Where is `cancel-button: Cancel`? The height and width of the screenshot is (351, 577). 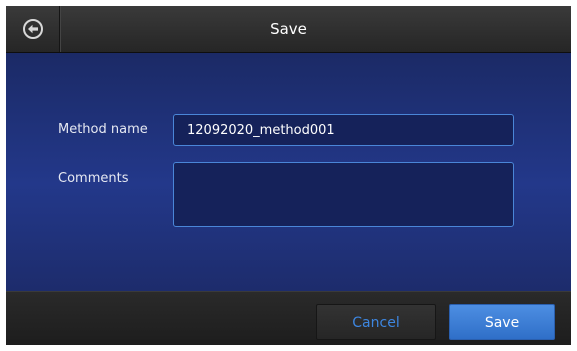 cancel-button: Cancel is located at coordinates (376, 322).